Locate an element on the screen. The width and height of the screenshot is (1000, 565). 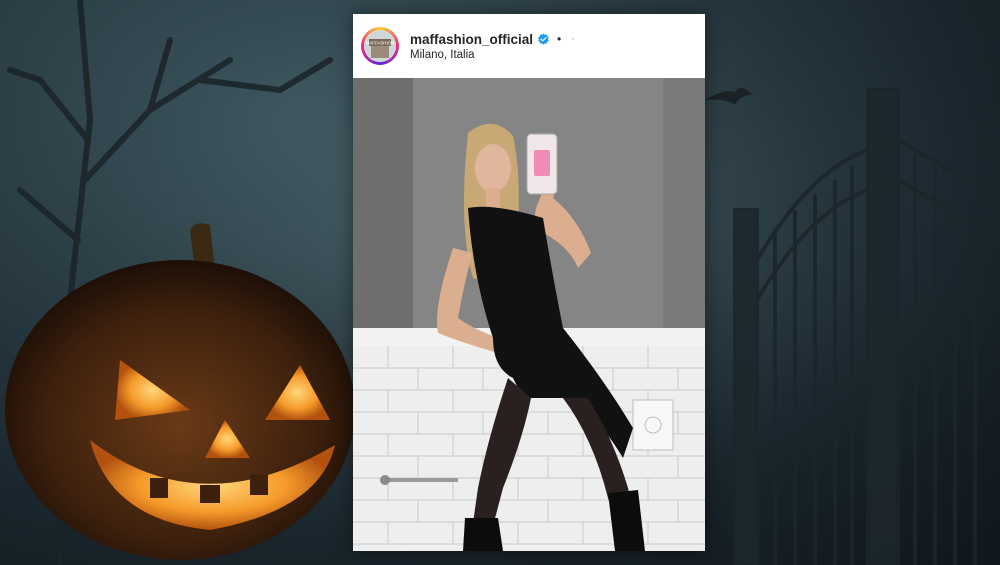
profile-avatar-icon: MAFFASHION is located at coordinates (380, 46).